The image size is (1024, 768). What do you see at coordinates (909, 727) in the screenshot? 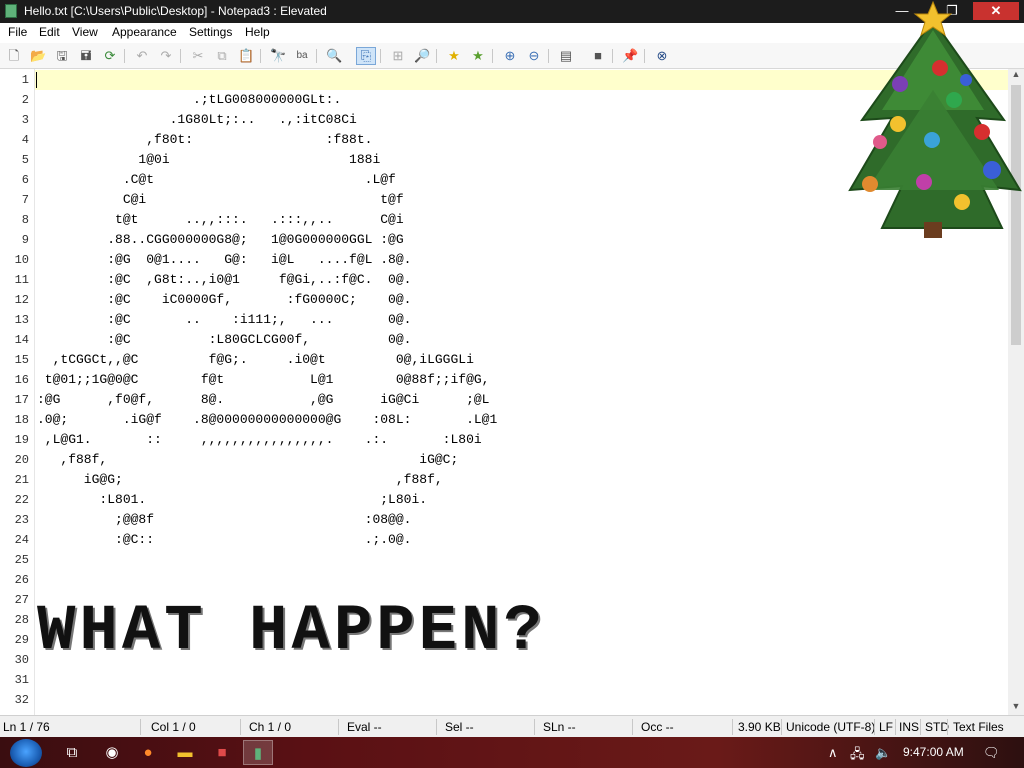
I see `status-insert-mode: INS` at bounding box center [909, 727].